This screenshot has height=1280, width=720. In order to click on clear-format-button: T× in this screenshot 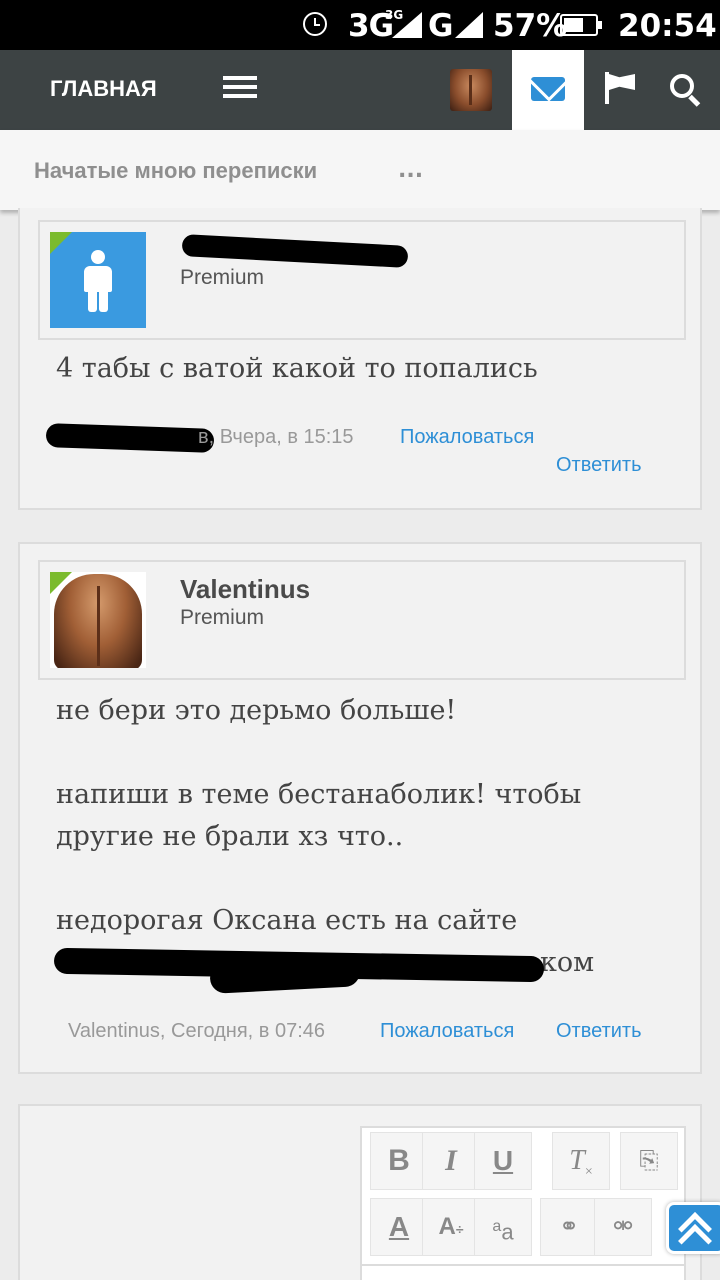, I will do `click(581, 1161)`.